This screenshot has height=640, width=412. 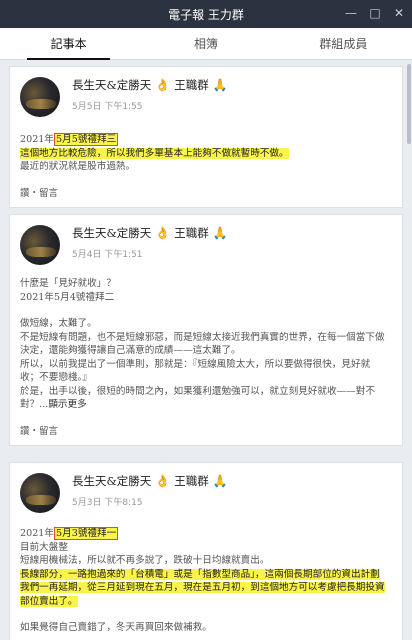 I want to click on post-meta: 長生天&定勝天 👌 王職群 🙏 5月5日 下午1:55, so click(x=150, y=94).